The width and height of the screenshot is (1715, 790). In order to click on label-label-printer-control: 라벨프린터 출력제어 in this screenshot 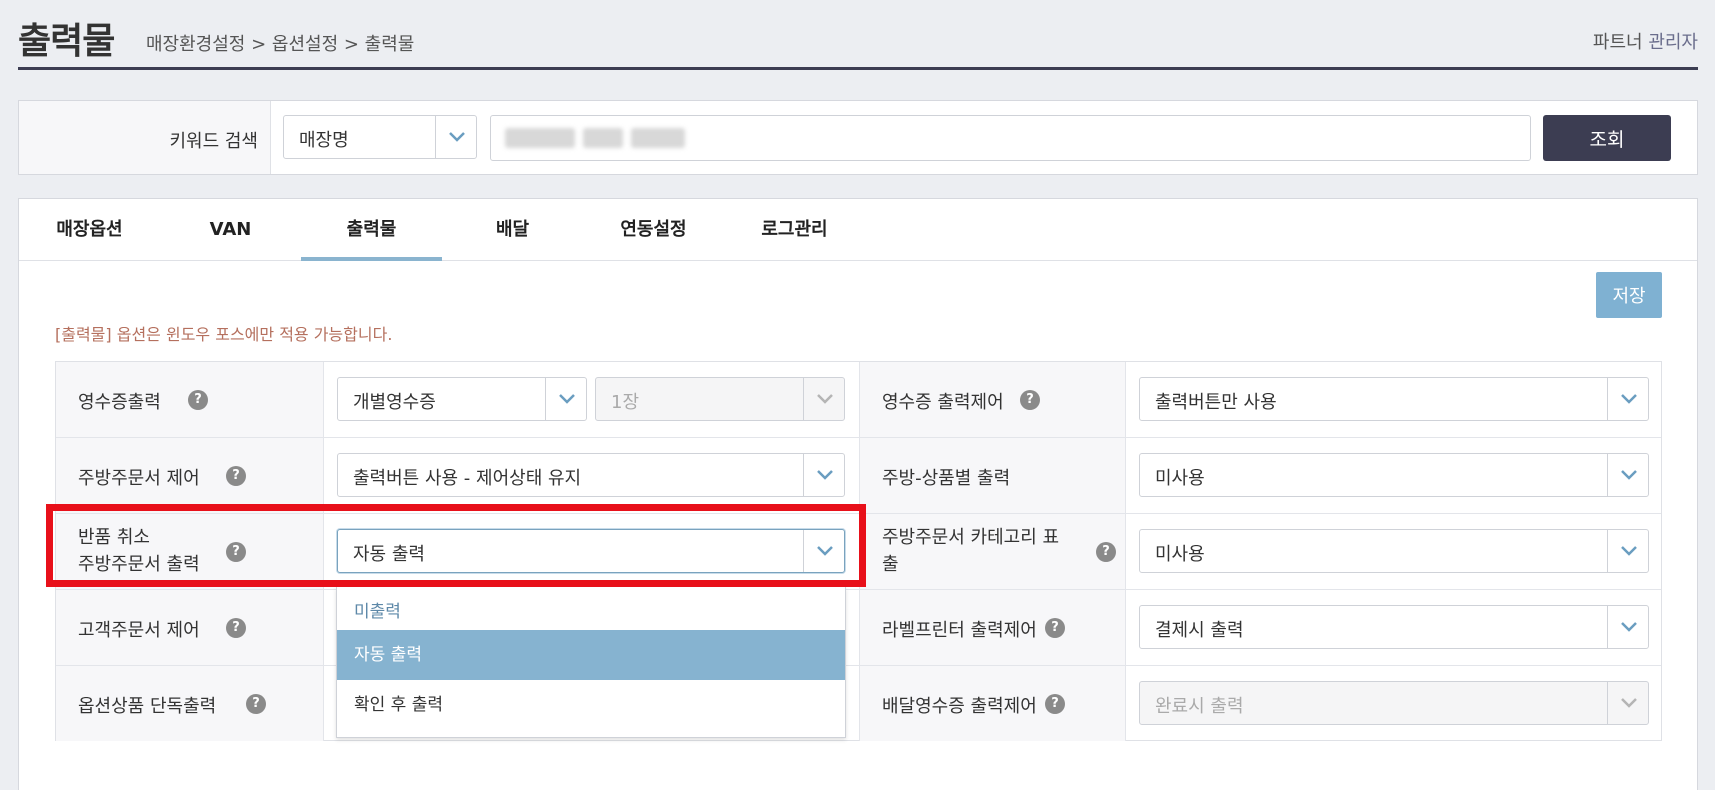, I will do `click(959, 630)`.